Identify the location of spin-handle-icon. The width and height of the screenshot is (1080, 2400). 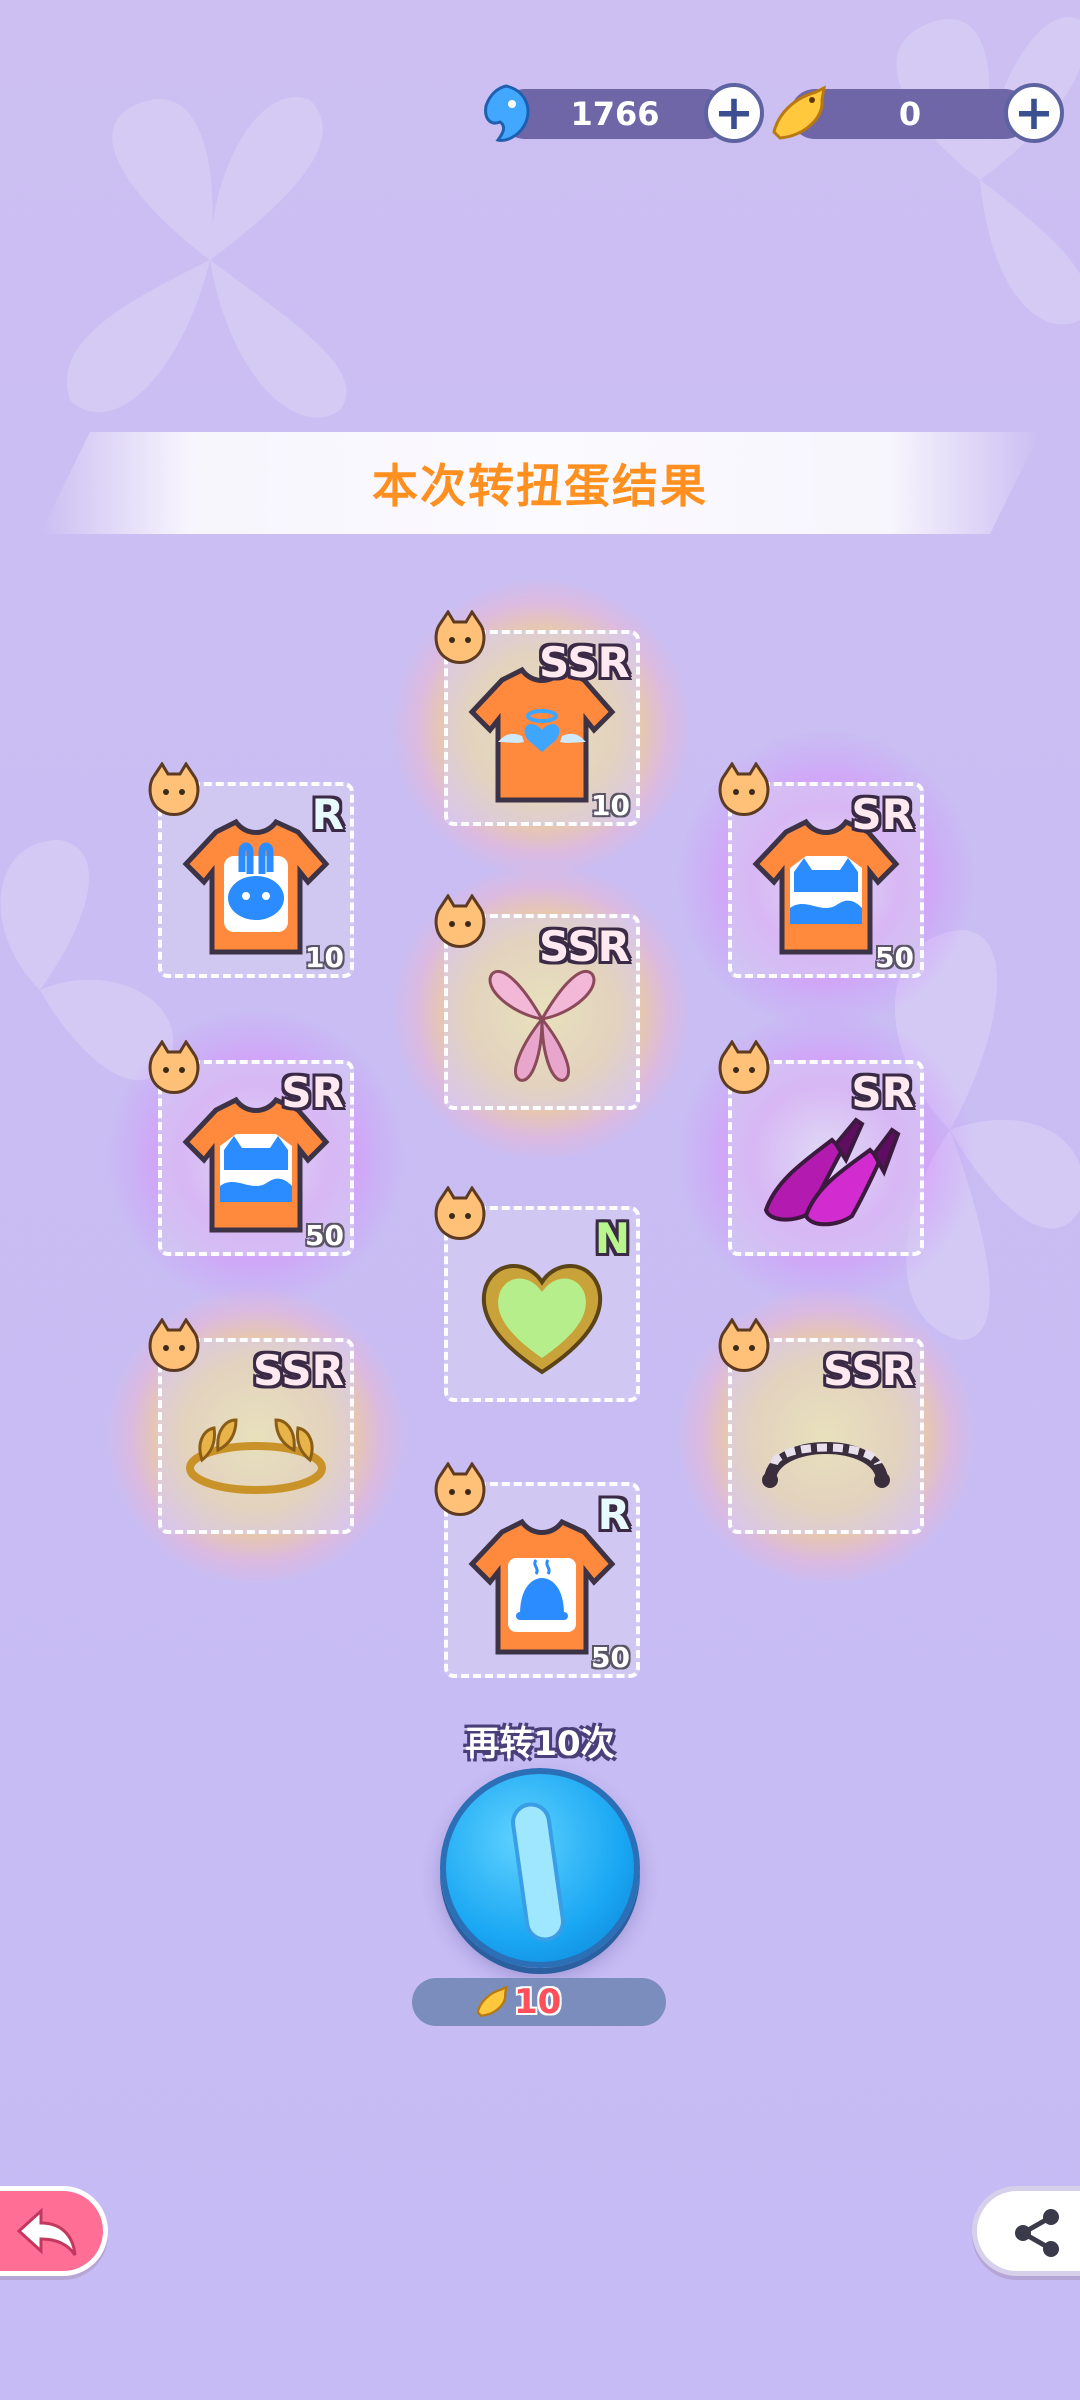
(538, 1872).